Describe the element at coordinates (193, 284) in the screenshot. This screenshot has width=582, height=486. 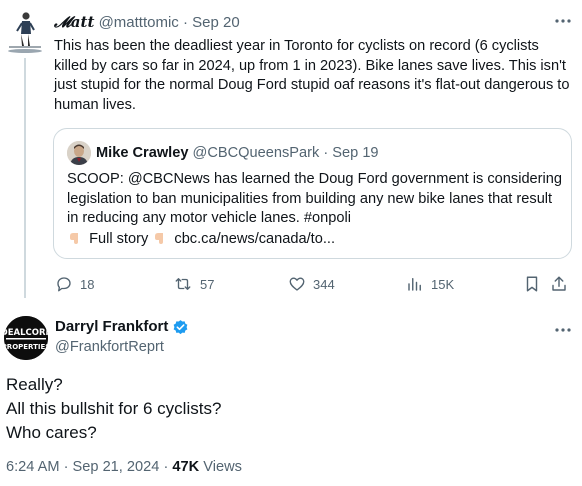
I see `retweet-button: 57` at that location.